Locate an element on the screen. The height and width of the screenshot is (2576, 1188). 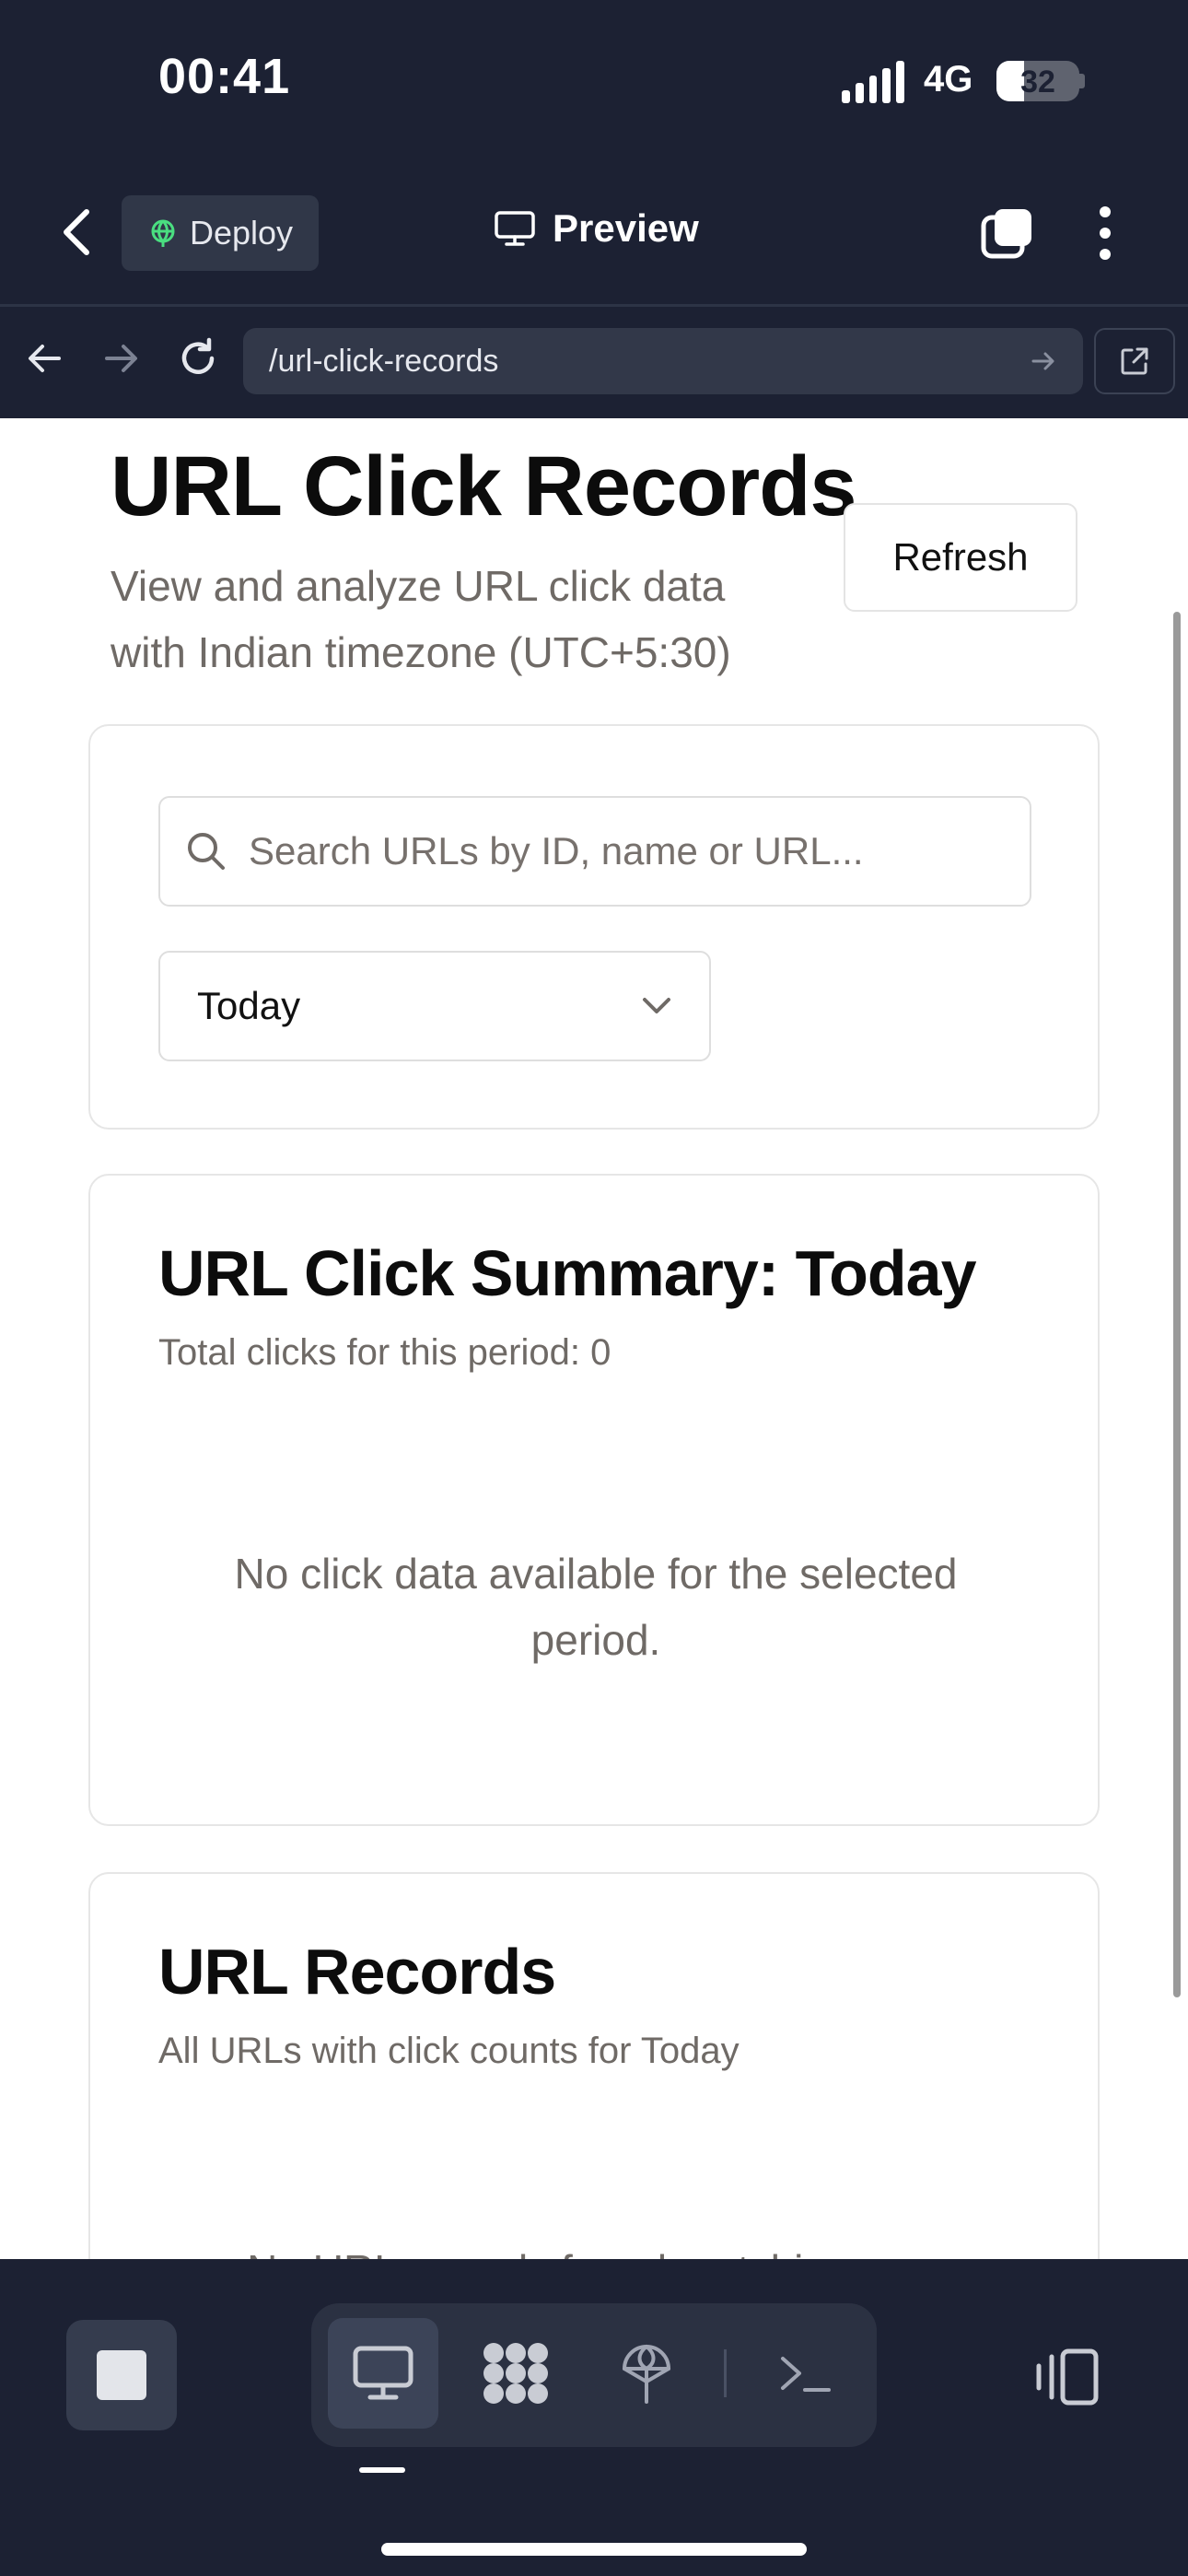
globe-icon is located at coordinates (163, 233).